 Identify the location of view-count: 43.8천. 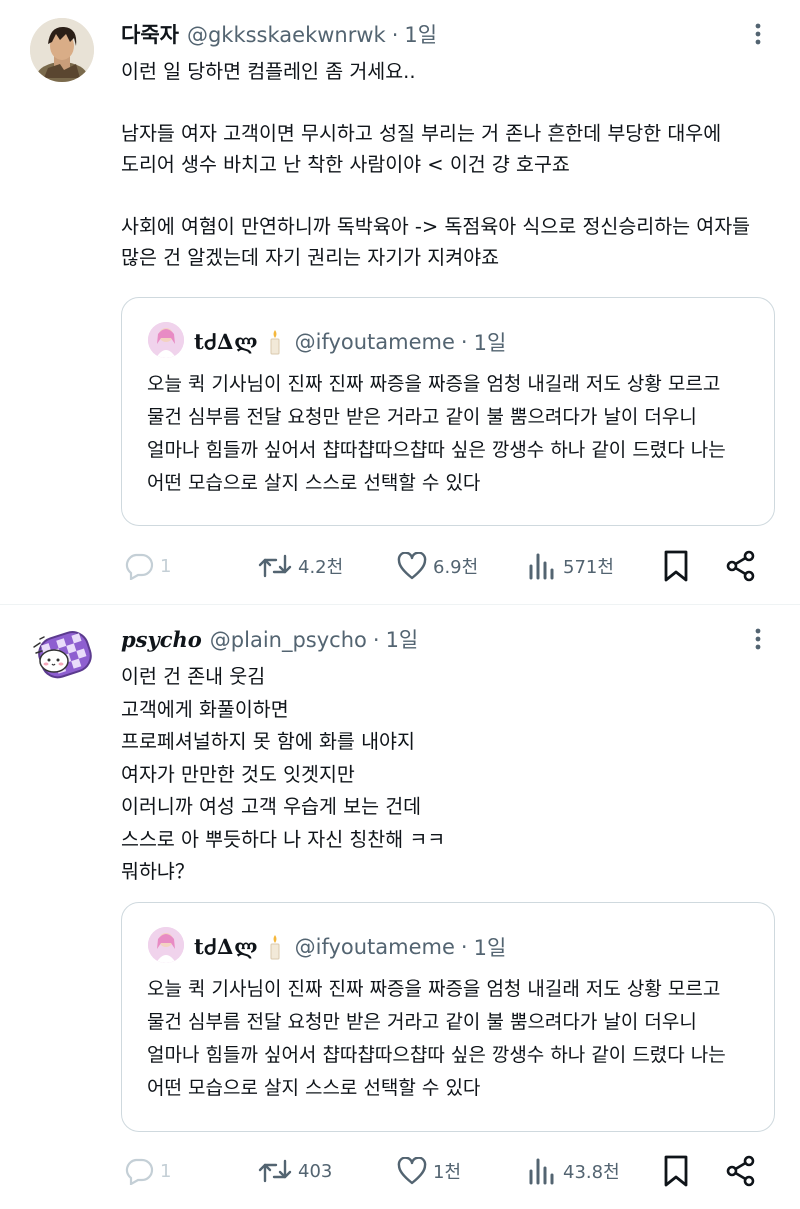
(591, 1172).